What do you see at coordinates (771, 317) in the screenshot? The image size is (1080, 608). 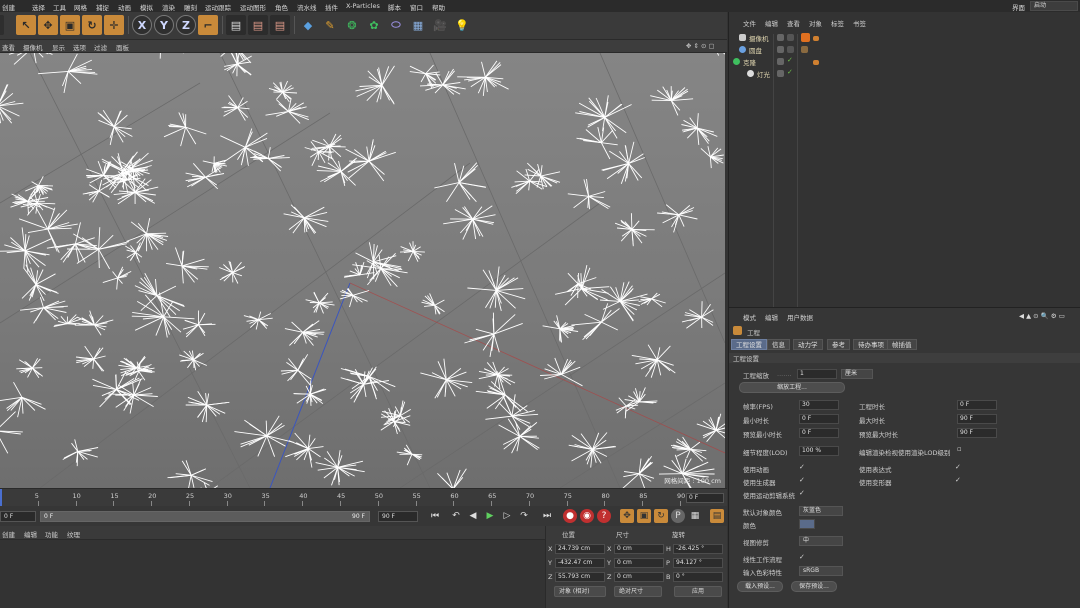 I see `am-menu-edit: 编辑` at bounding box center [771, 317].